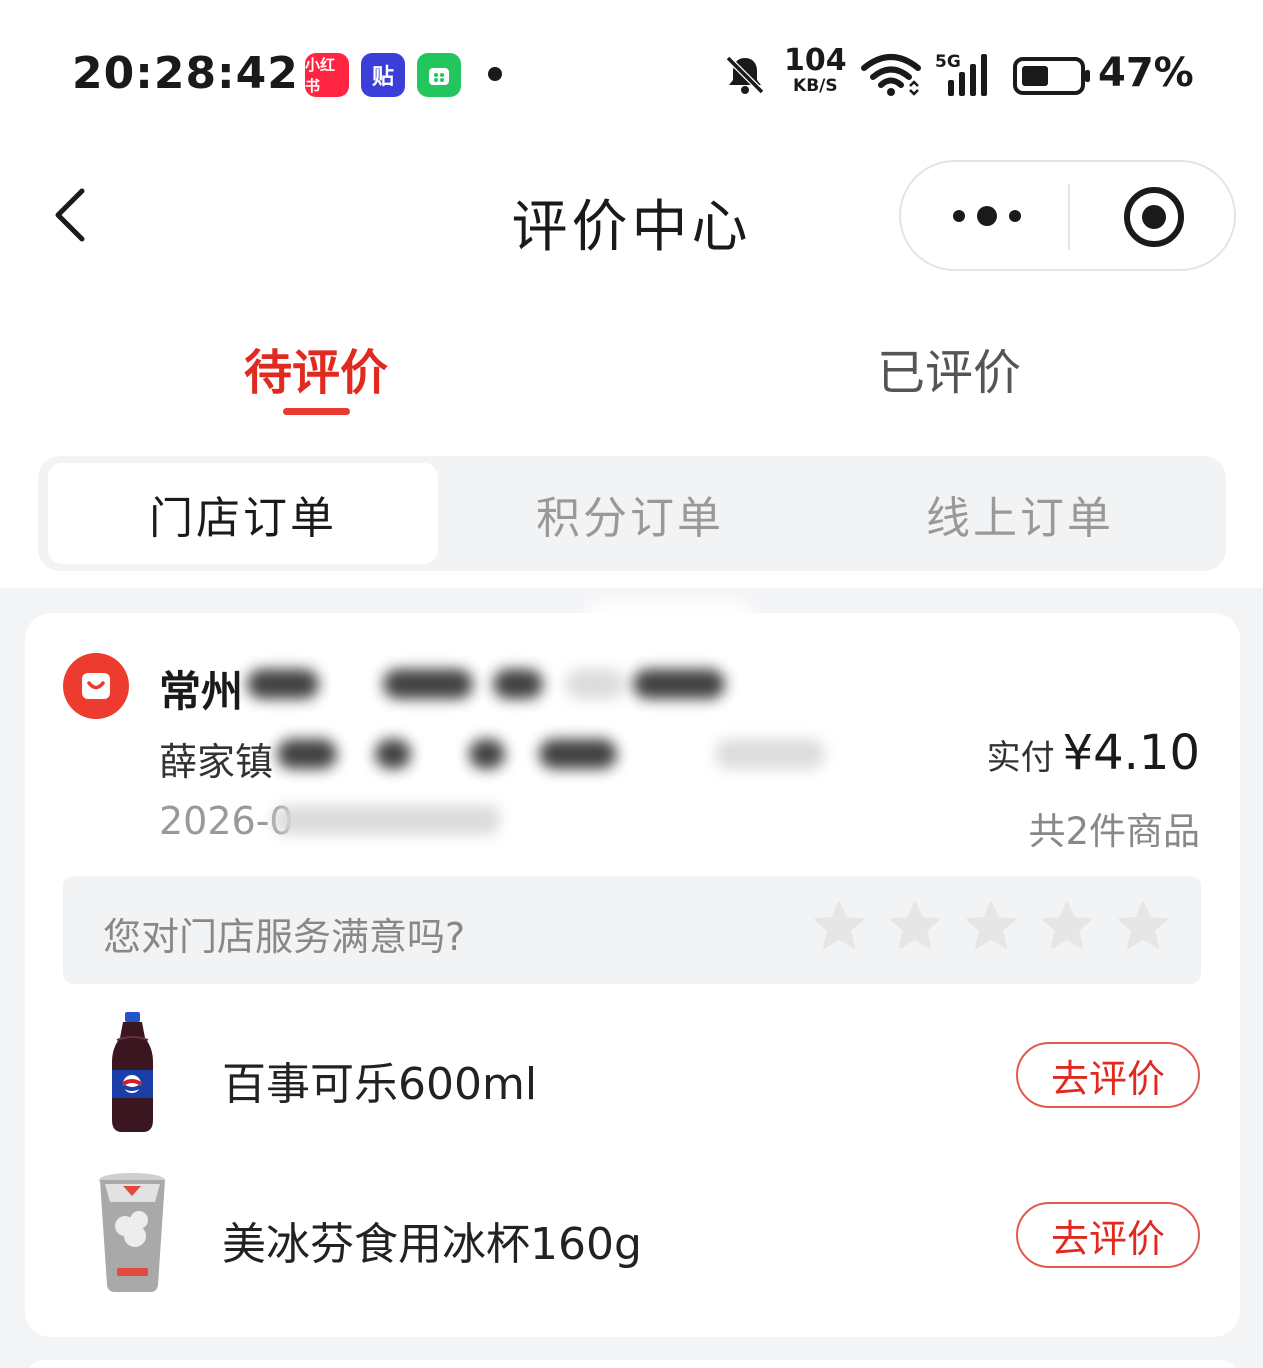 This screenshot has width=1263, height=1368. Describe the element at coordinates (327, 75) in the screenshot. I see `xiaohongshu-icon: 小红书` at that location.